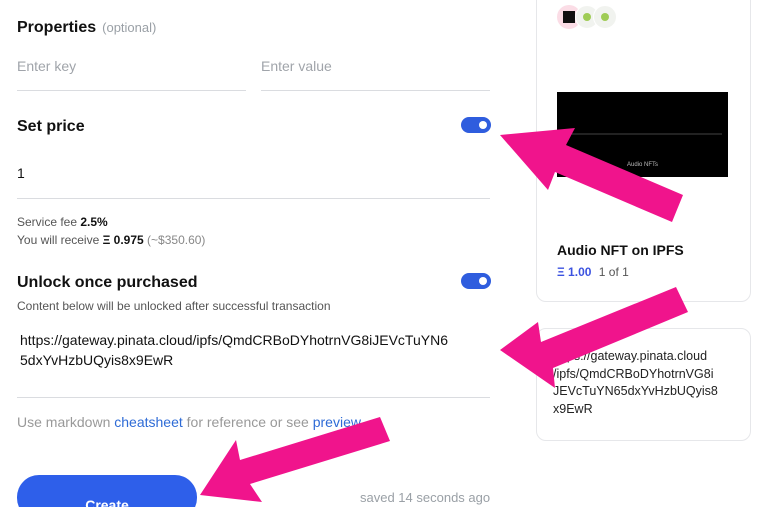 The image size is (766, 507). What do you see at coordinates (295, 459) in the screenshot?
I see `arrow-to-create-button-icon` at bounding box center [295, 459].